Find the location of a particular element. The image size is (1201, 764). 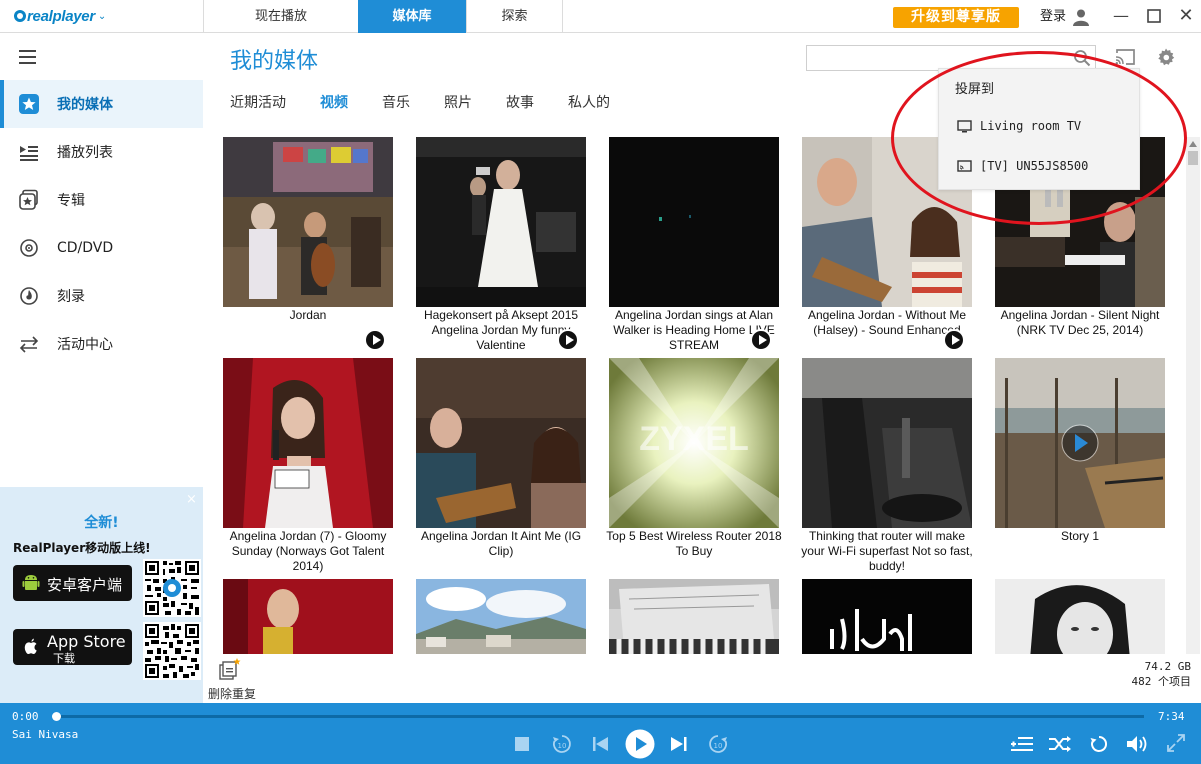

current-time: 0:00 is located at coordinates (25, 716).